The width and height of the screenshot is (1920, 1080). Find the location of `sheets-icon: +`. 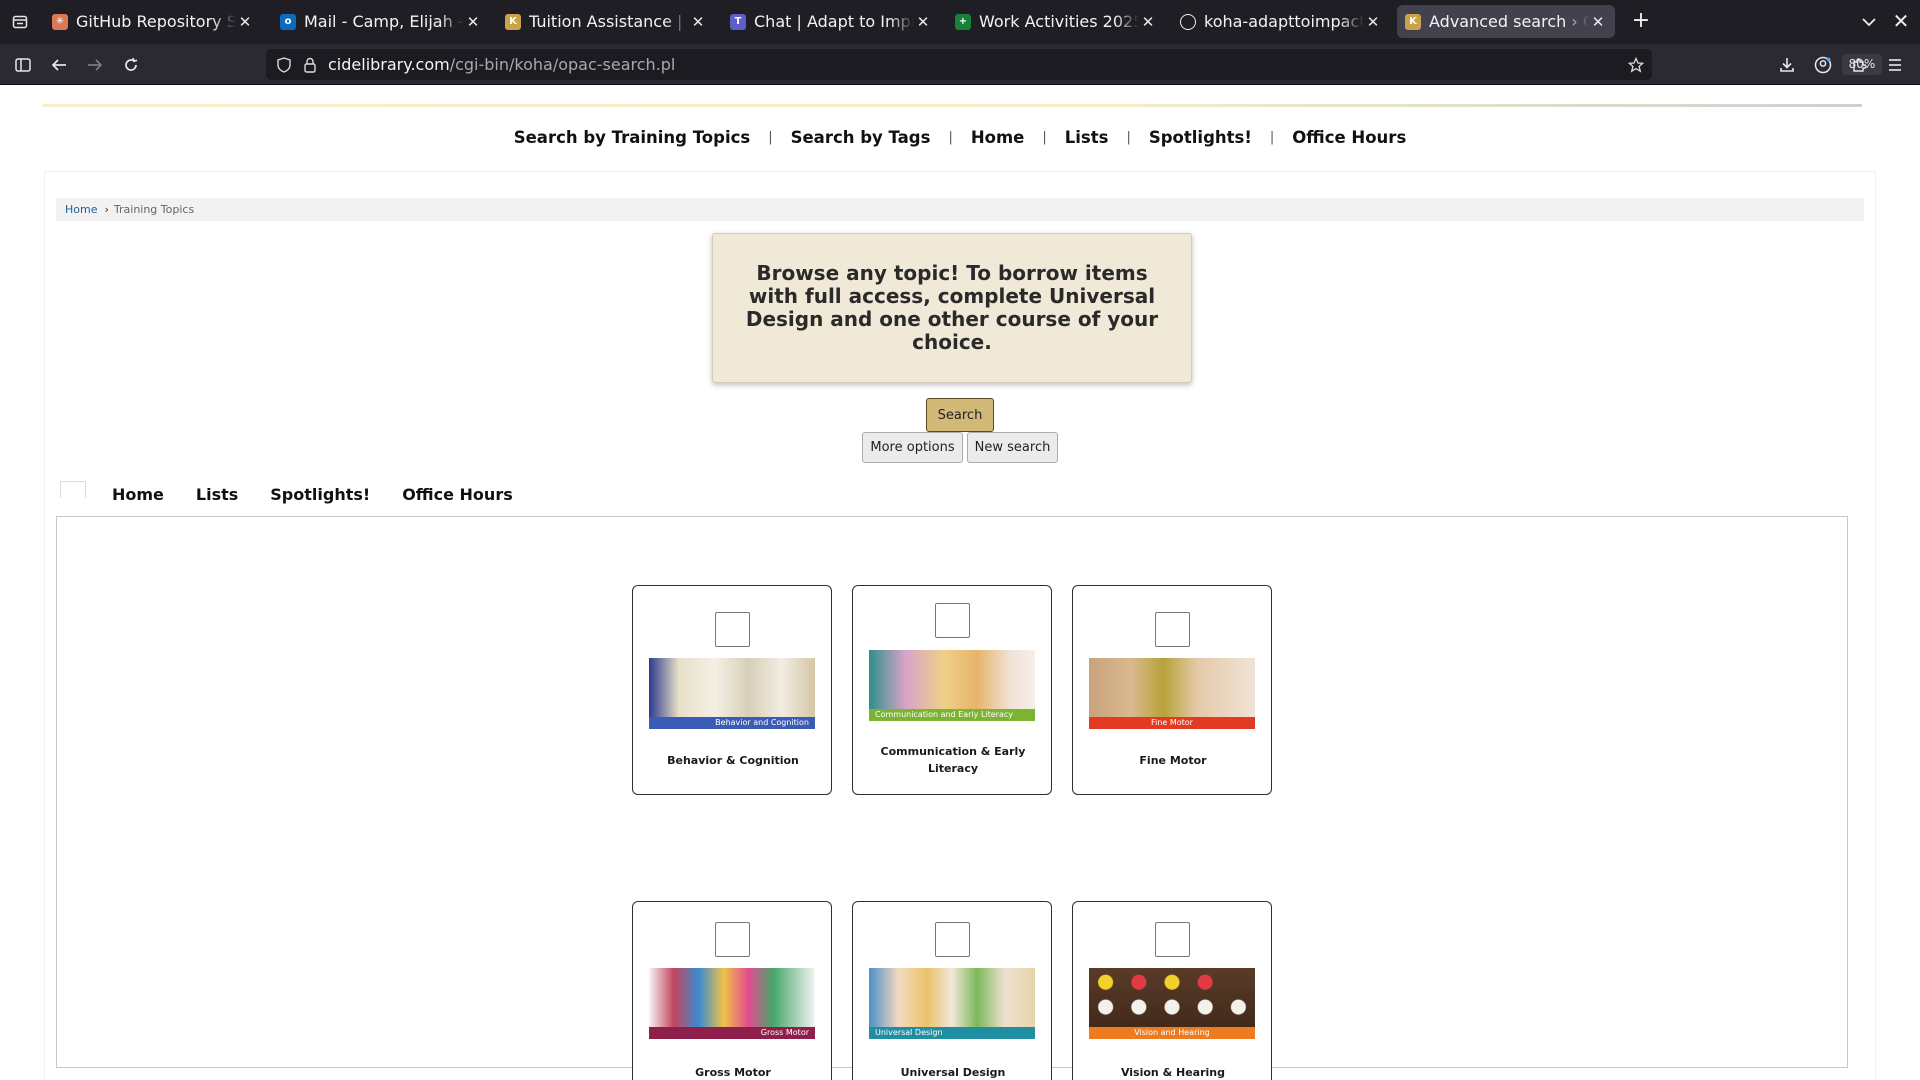

sheets-icon: + is located at coordinates (963, 21).